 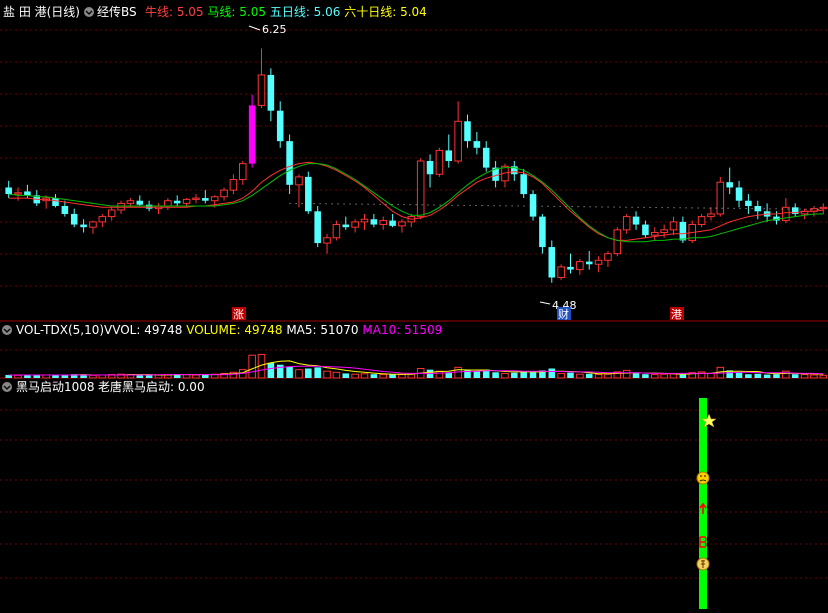 I want to click on marker-zhang: 涨, so click(x=239, y=314).